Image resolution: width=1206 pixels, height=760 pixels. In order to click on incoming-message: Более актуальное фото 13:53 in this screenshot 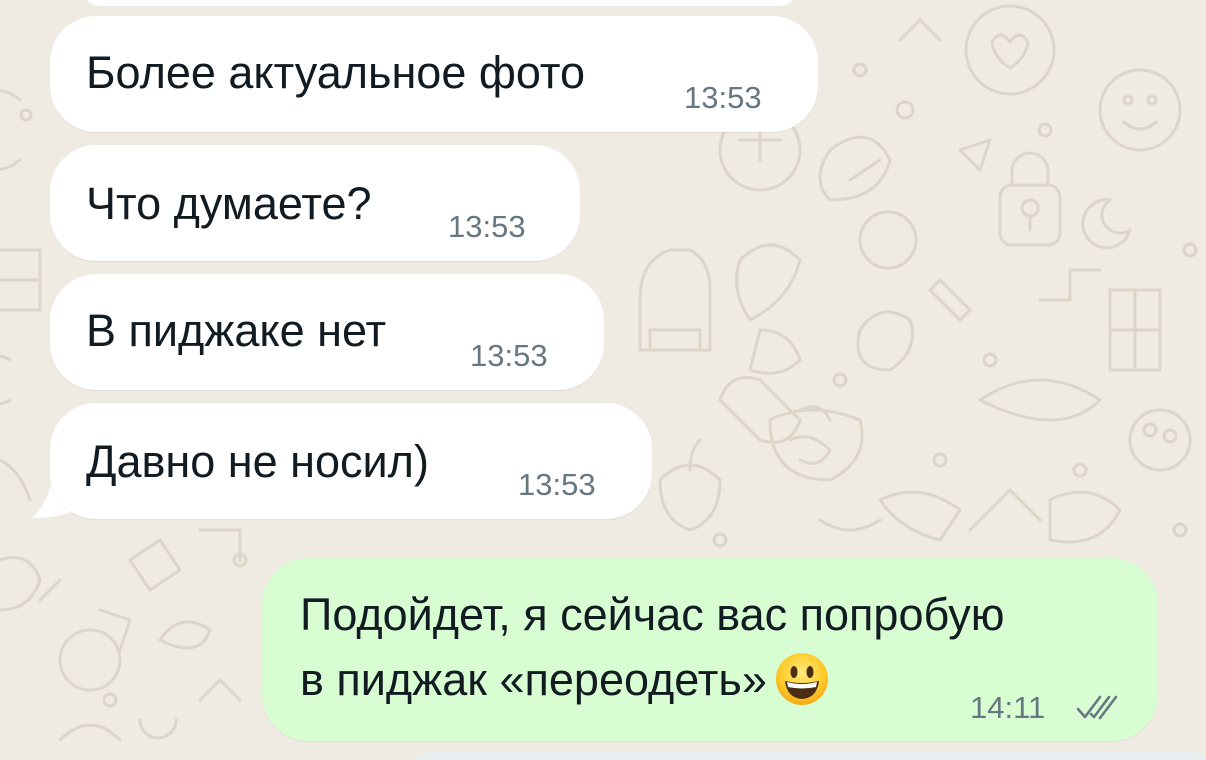, I will do `click(434, 74)`.